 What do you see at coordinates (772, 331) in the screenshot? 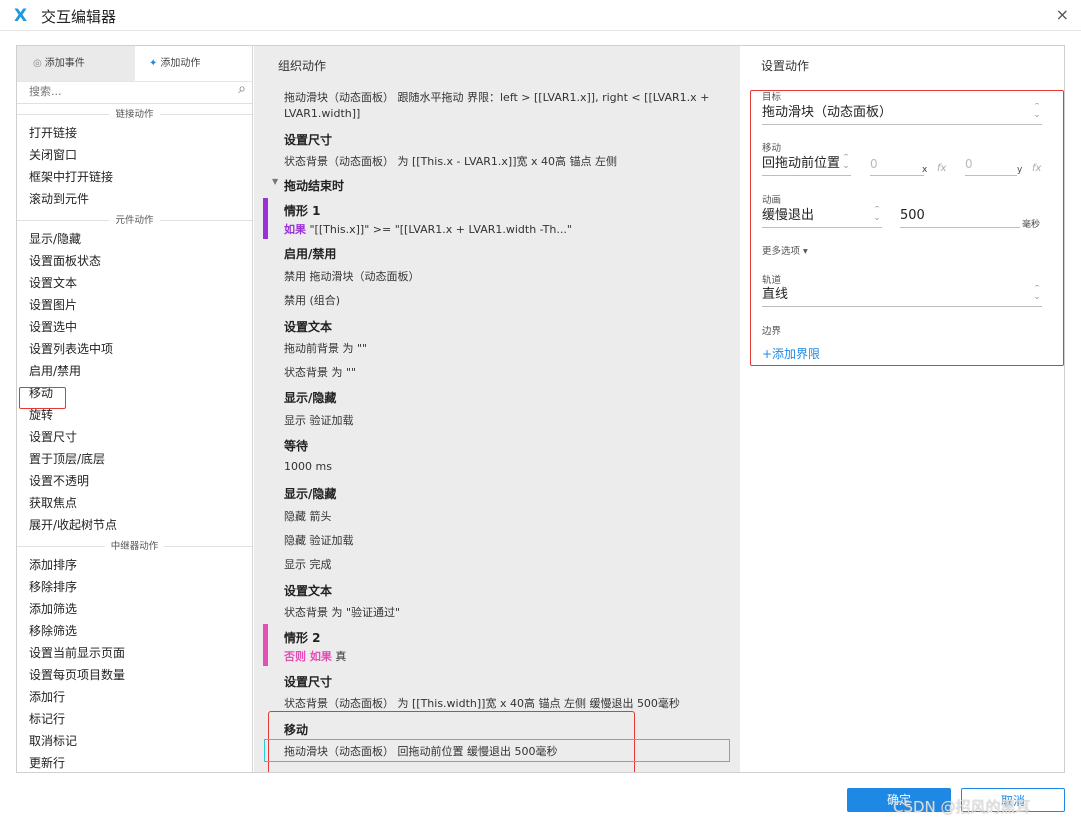
I see `bounds-label: 边界` at bounding box center [772, 331].